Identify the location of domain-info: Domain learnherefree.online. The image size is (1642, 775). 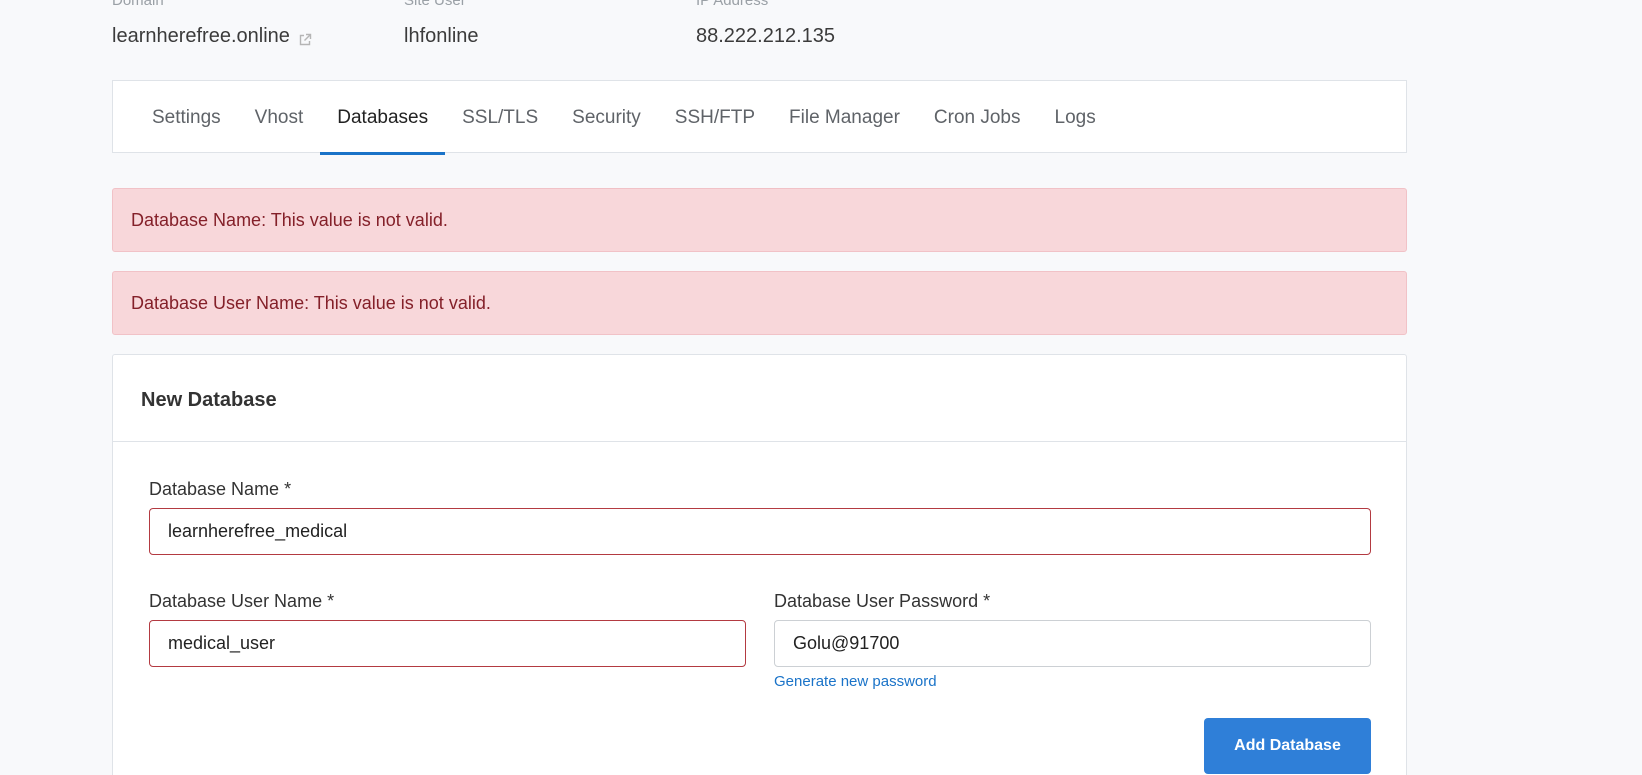
(258, 24).